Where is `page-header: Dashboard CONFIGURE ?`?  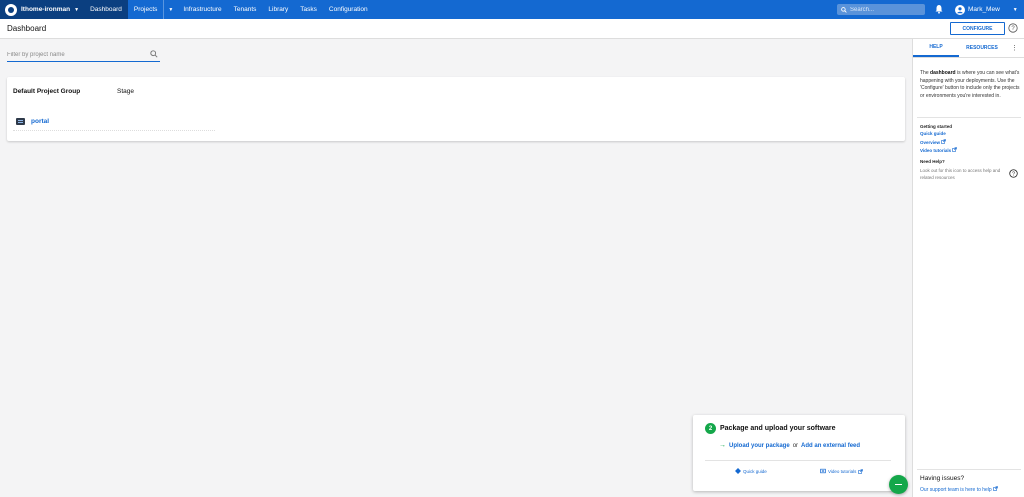
page-header: Dashboard CONFIGURE ? is located at coordinates (512, 29).